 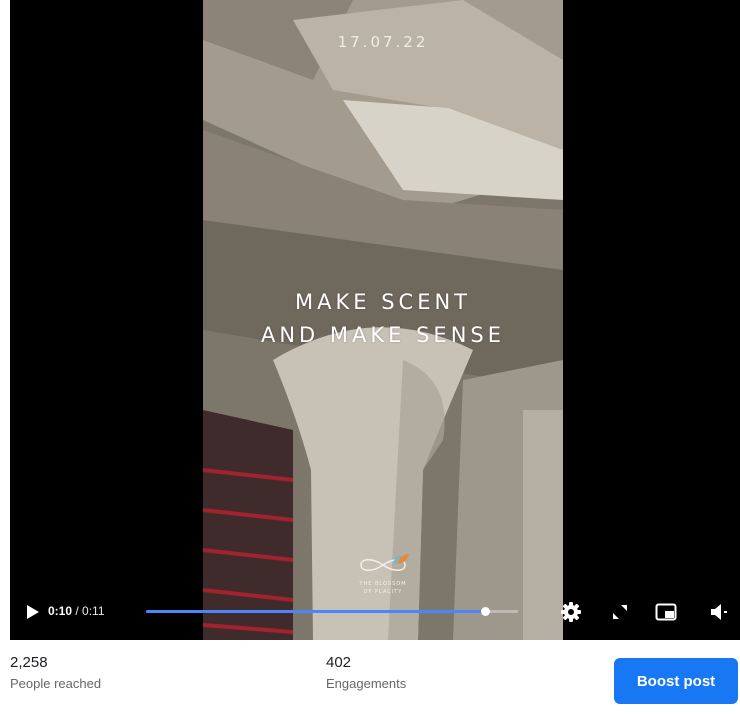 I want to click on play-button, so click(x=33, y=612).